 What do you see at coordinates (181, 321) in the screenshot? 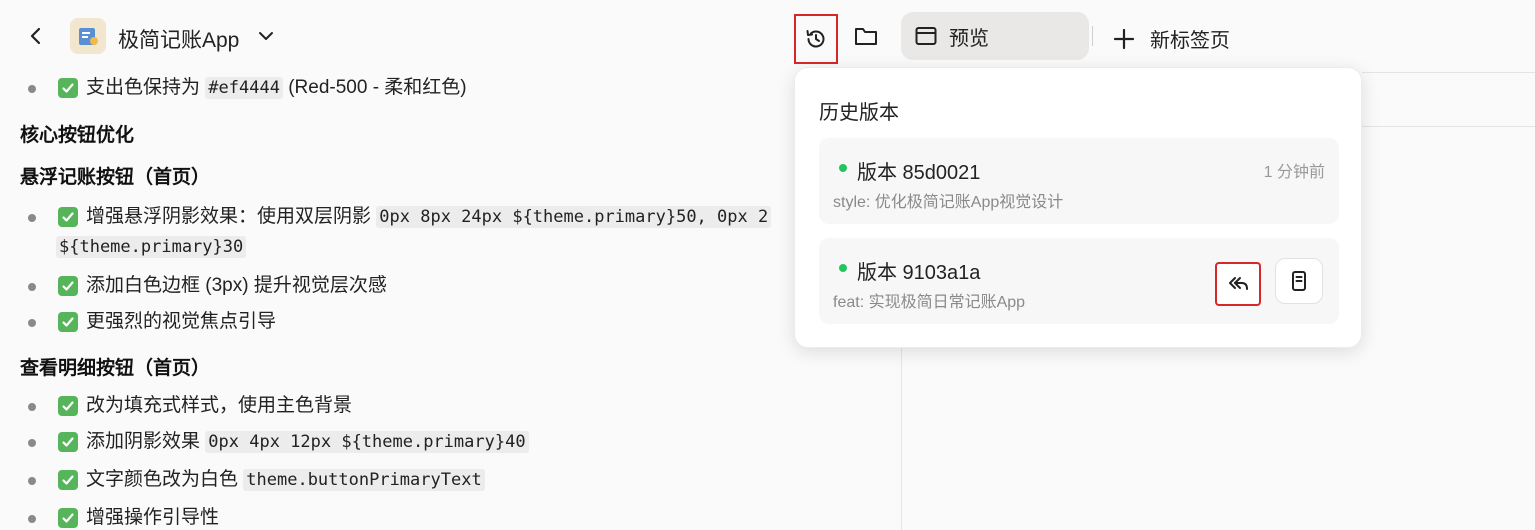
I see `list-item-text: 更强烈的视觉焦点引导` at bounding box center [181, 321].